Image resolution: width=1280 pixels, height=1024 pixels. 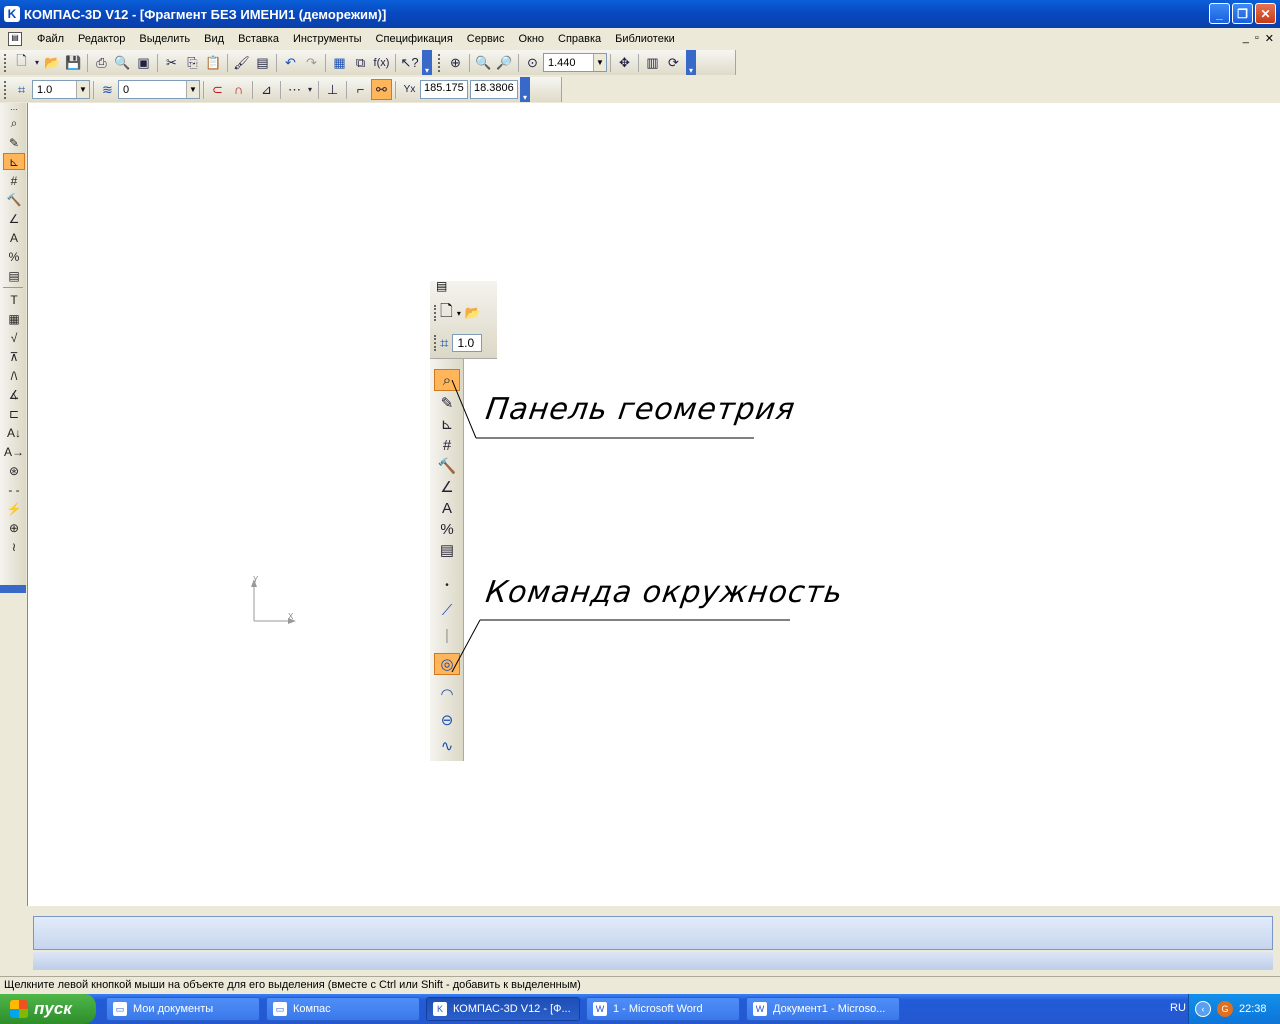 What do you see at coordinates (73, 62) in the screenshot?
I see `save-icon: 💾` at bounding box center [73, 62].